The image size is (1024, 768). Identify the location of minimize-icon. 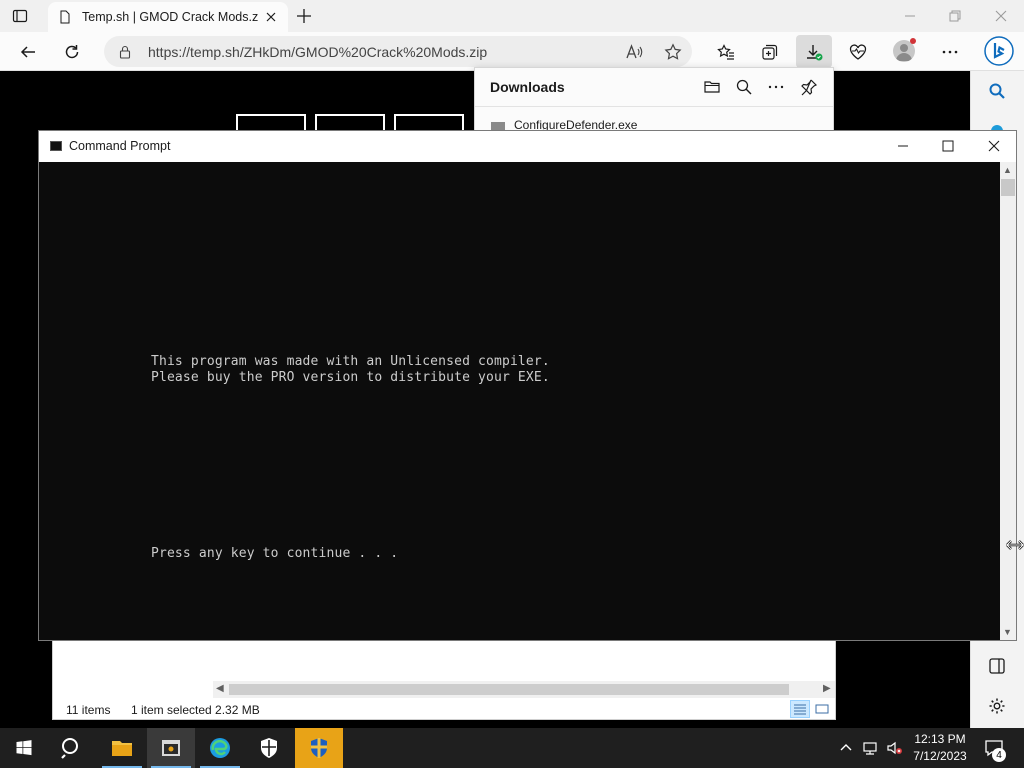
(910, 16).